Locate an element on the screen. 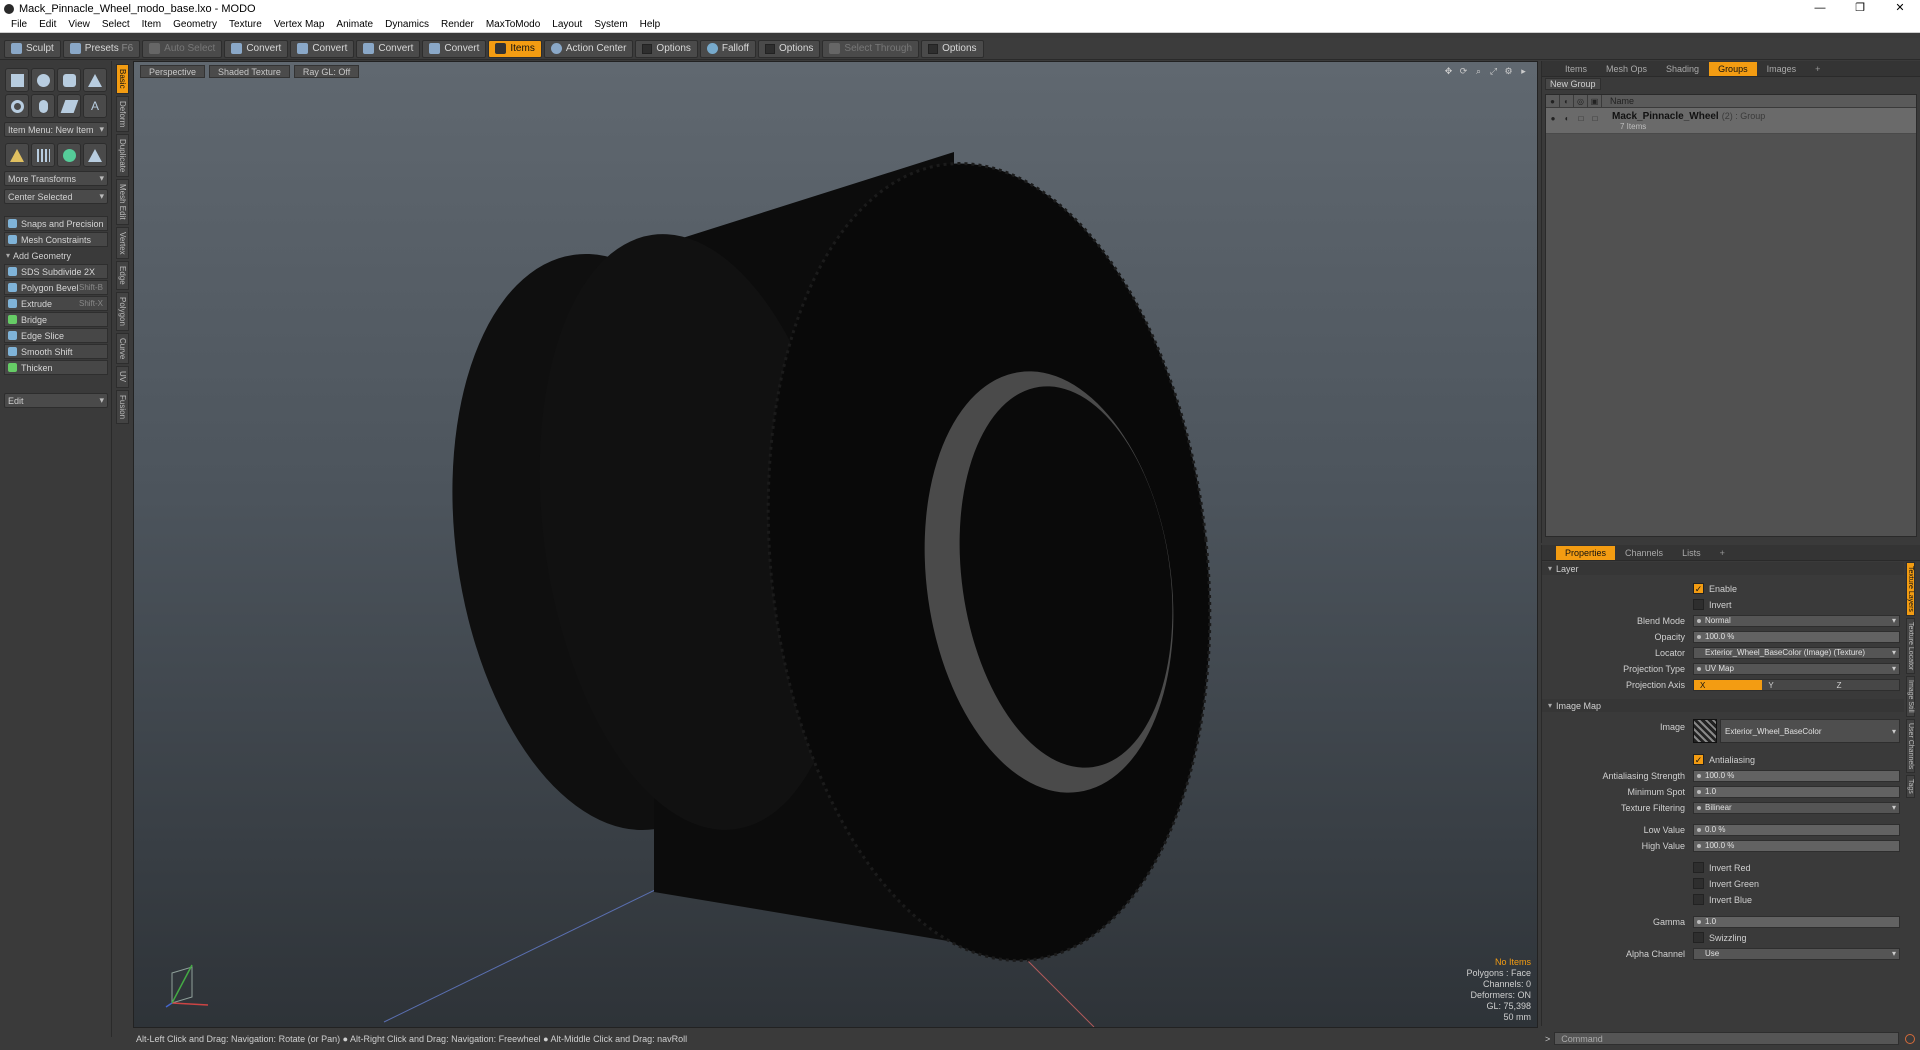 The image size is (1920, 1050). axis-y-button: Y is located at coordinates (1796, 684).